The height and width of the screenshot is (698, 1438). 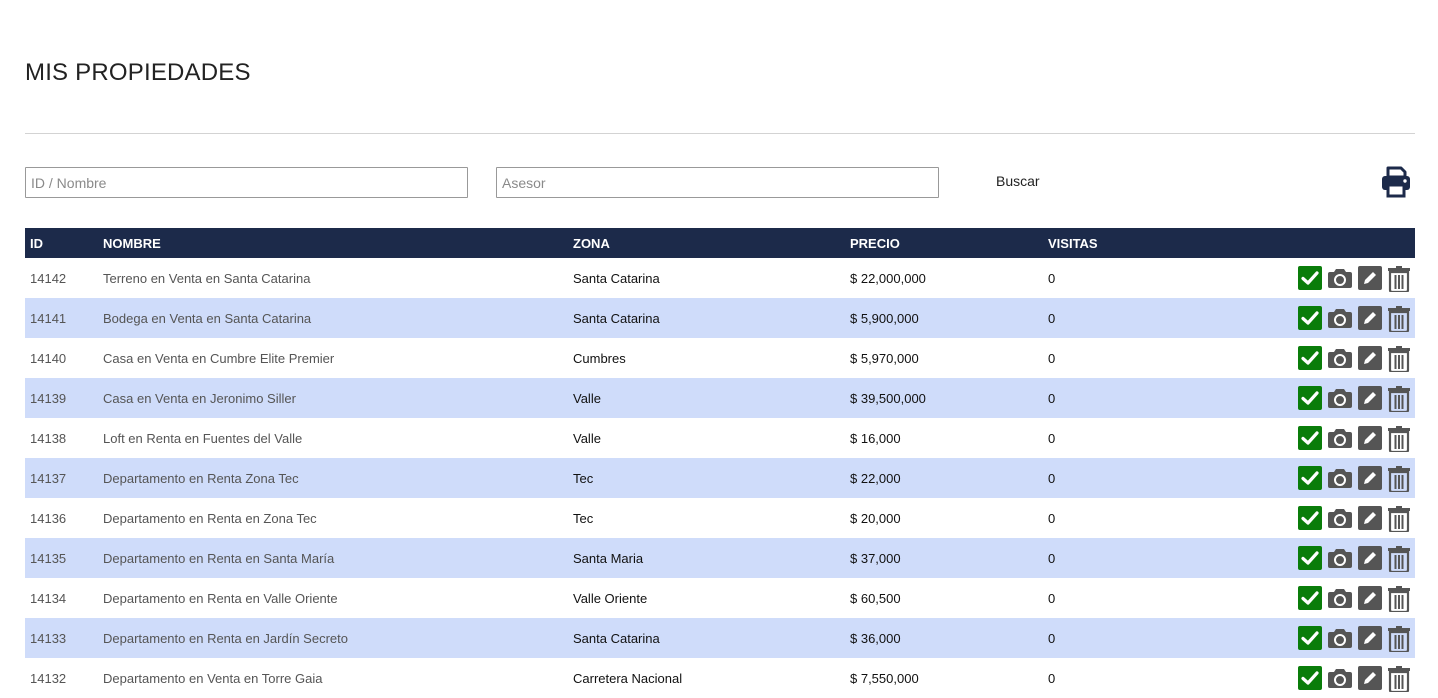 What do you see at coordinates (61, 243) in the screenshot?
I see `column-header-id: ID` at bounding box center [61, 243].